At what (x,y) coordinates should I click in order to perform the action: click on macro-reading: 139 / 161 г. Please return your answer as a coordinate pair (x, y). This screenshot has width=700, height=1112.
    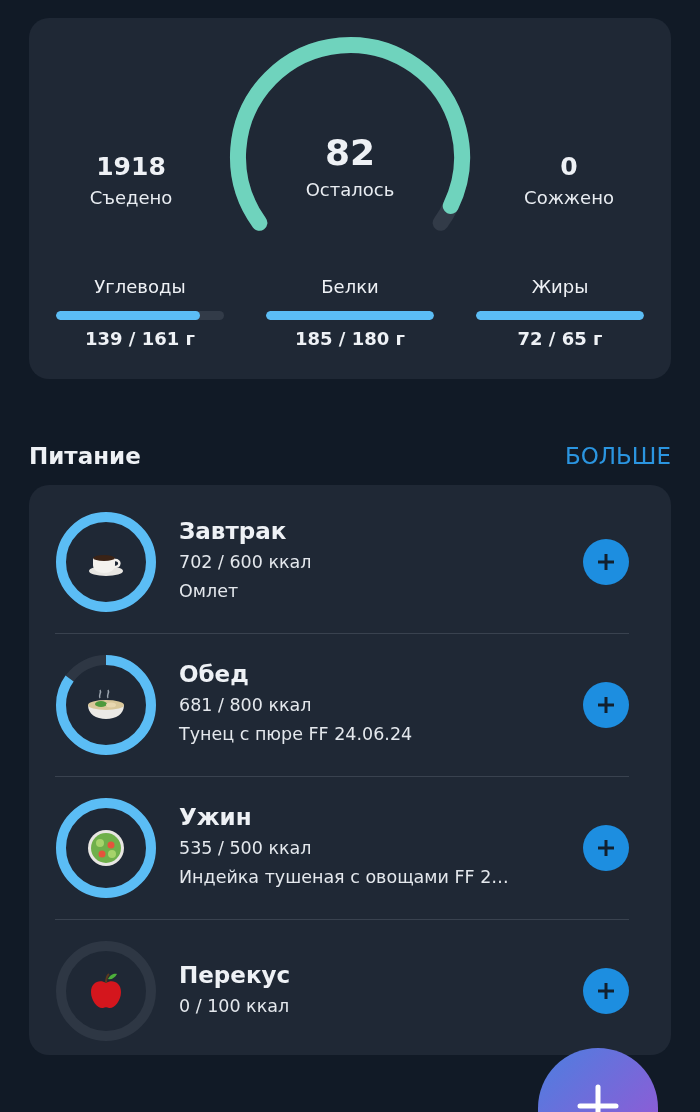
    Looking at the image, I should click on (140, 338).